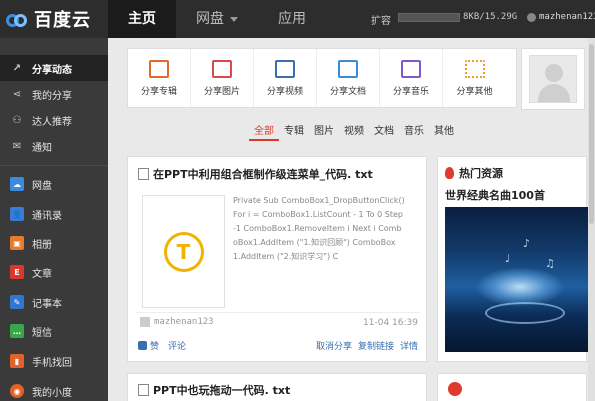  I want to click on music-note-icon: ♩, so click(508, 258).